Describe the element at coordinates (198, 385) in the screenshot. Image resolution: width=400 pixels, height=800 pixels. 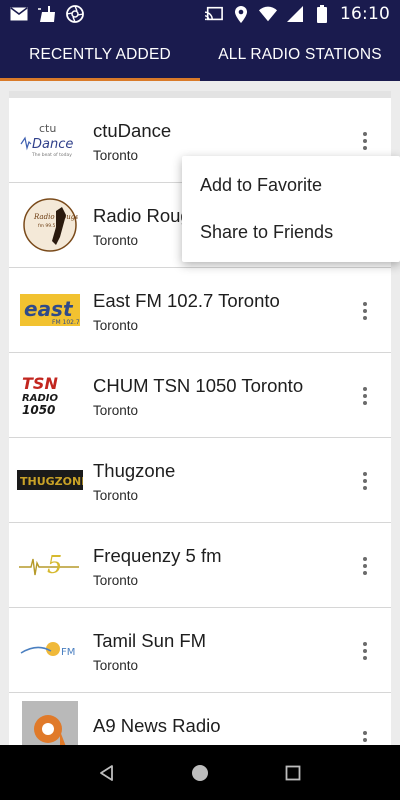
I see `station-name: CHUM TSN 1050 Toronto` at that location.